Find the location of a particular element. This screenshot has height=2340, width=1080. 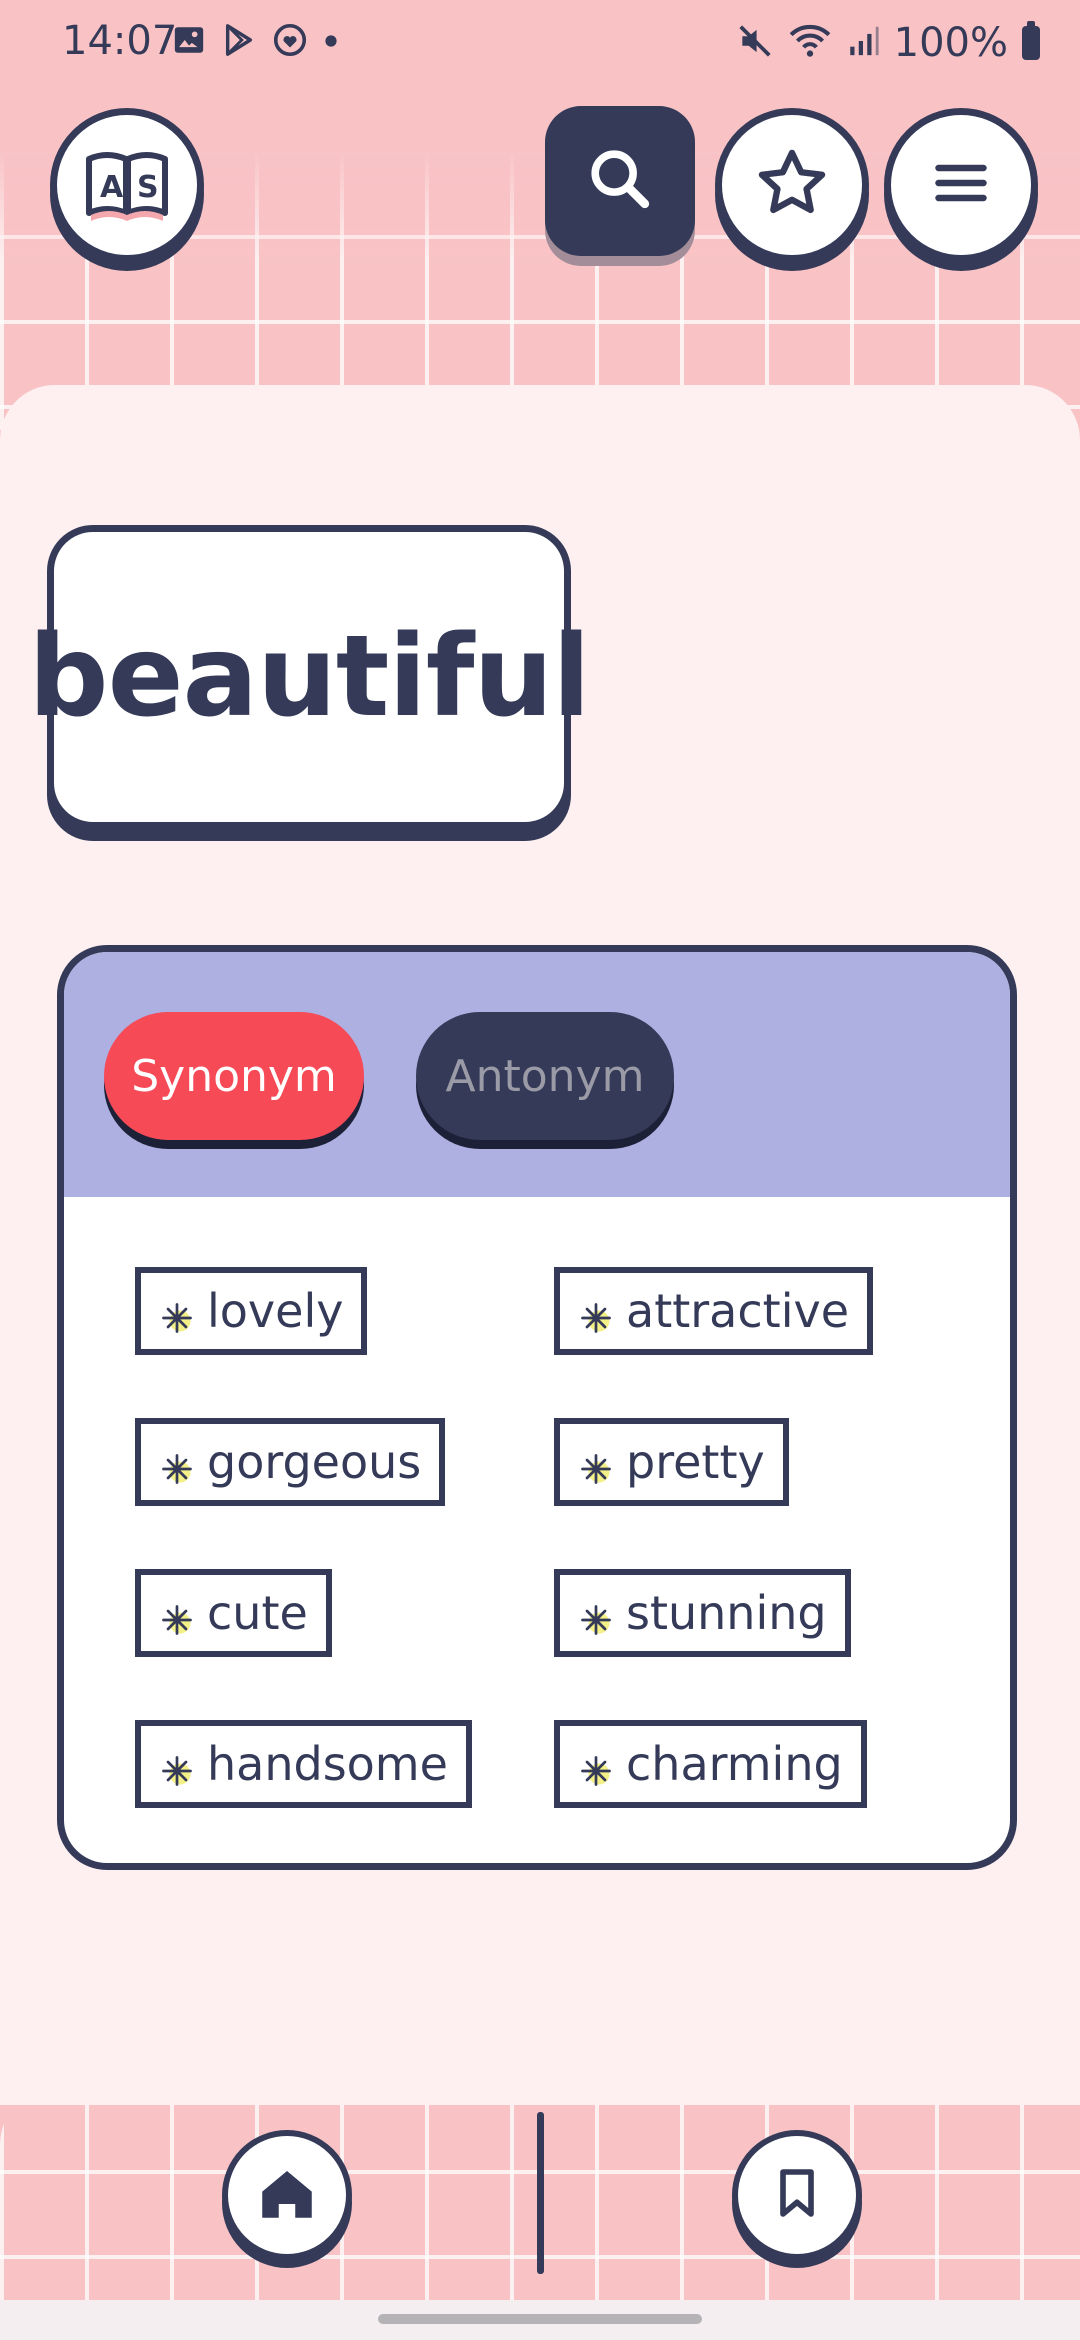

favorites-button is located at coordinates (792, 185).